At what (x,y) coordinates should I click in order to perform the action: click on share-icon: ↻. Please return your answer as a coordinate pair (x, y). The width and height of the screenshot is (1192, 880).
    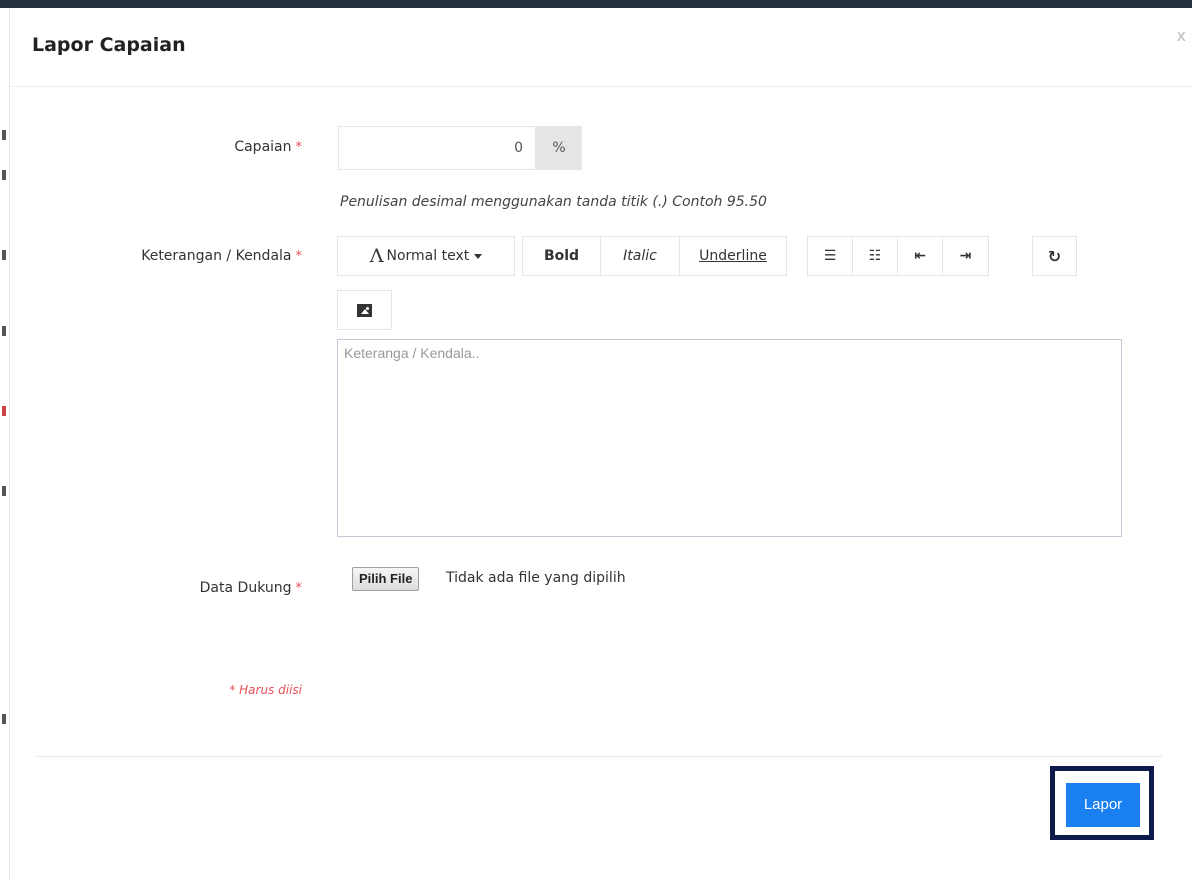
    Looking at the image, I should click on (1054, 256).